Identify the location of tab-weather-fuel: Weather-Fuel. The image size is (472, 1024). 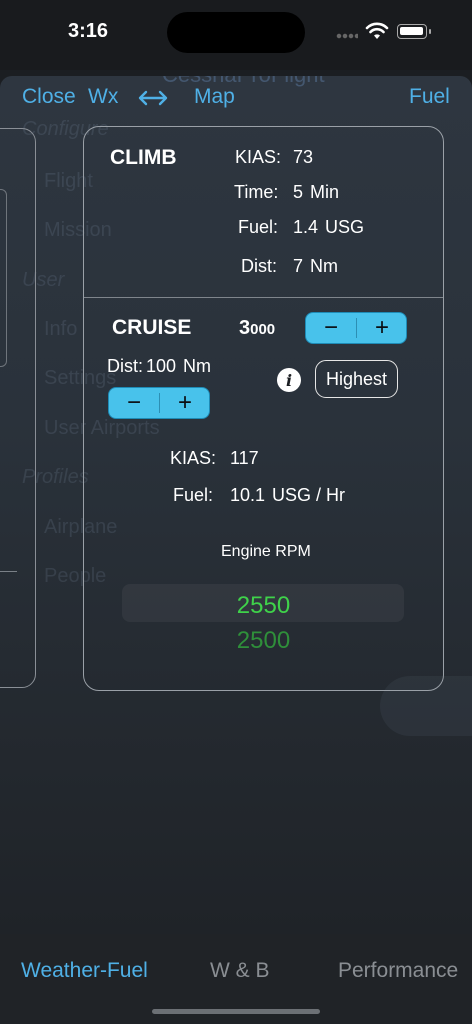
(84, 971).